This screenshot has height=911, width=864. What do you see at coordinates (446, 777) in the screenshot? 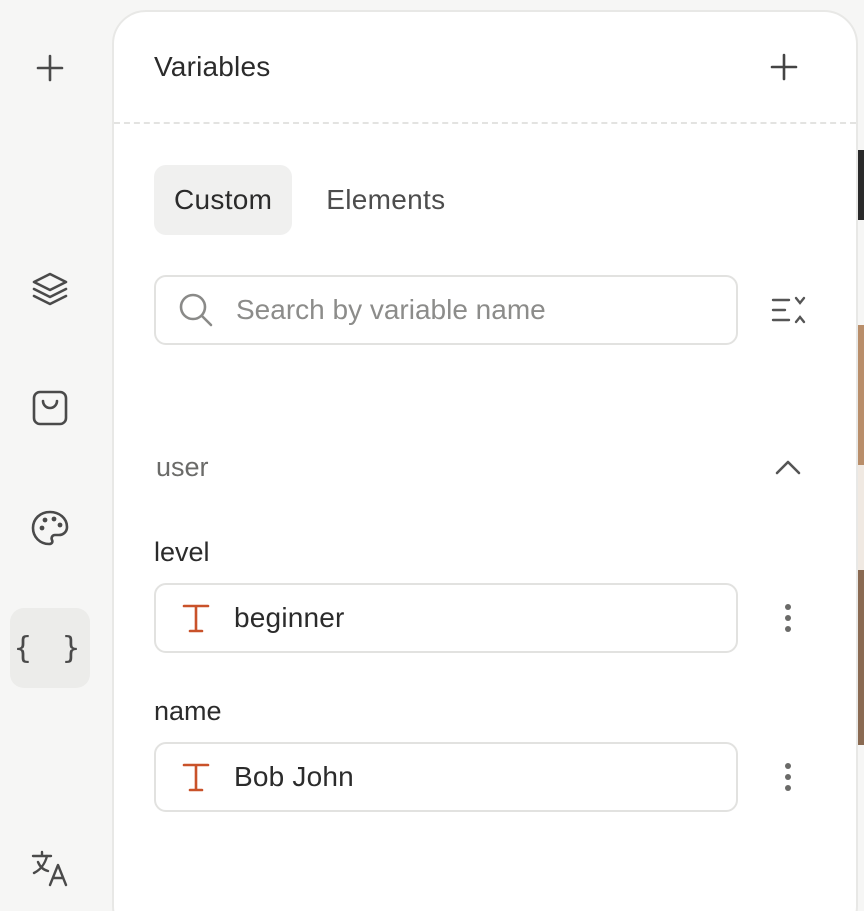
I see `variable-value-field: Bob John` at bounding box center [446, 777].